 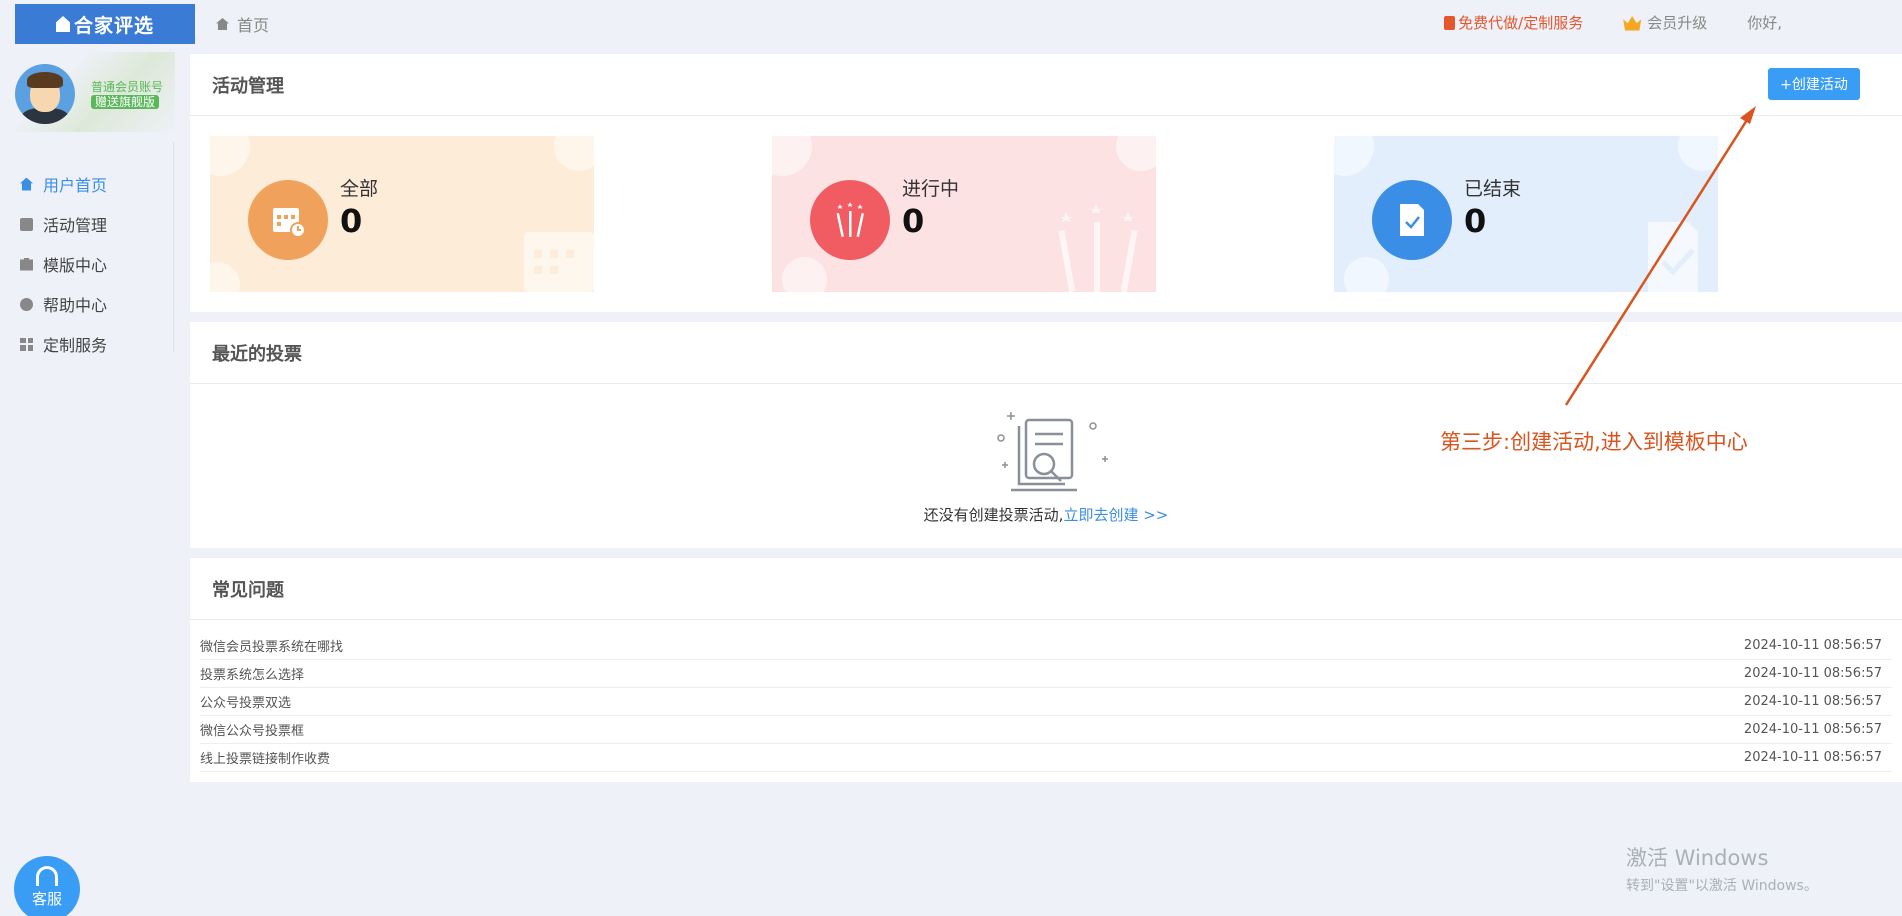 What do you see at coordinates (1697, 858) in the screenshot?
I see `watermark-line1: 激活 Windows` at bounding box center [1697, 858].